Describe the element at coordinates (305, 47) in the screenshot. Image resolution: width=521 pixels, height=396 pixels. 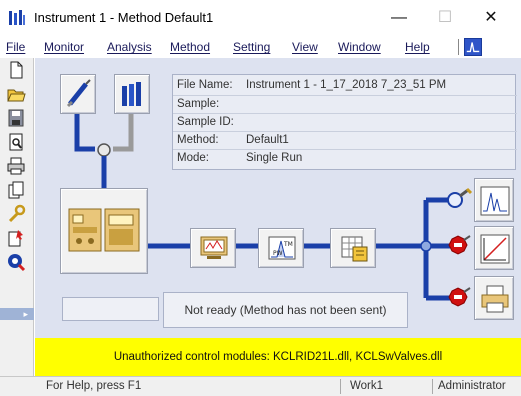
I see `menu-view: View` at that location.